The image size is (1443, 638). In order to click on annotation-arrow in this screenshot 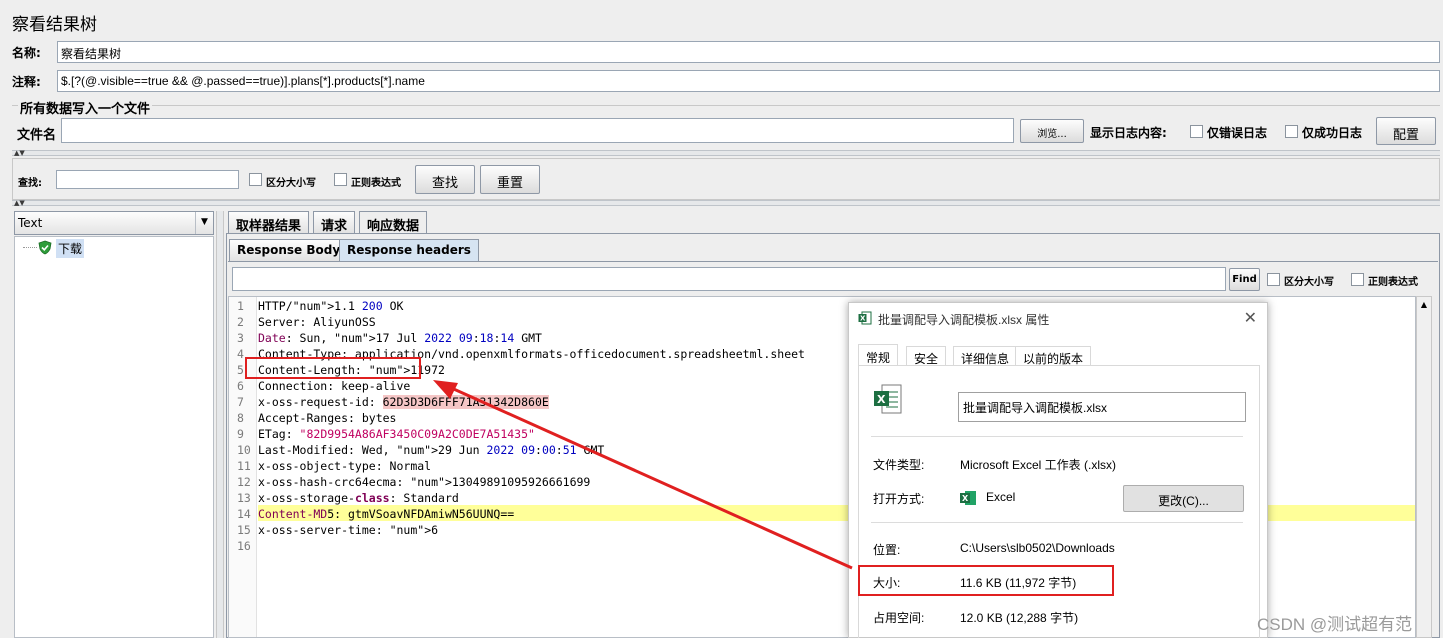, I will do `click(643, 475)`.